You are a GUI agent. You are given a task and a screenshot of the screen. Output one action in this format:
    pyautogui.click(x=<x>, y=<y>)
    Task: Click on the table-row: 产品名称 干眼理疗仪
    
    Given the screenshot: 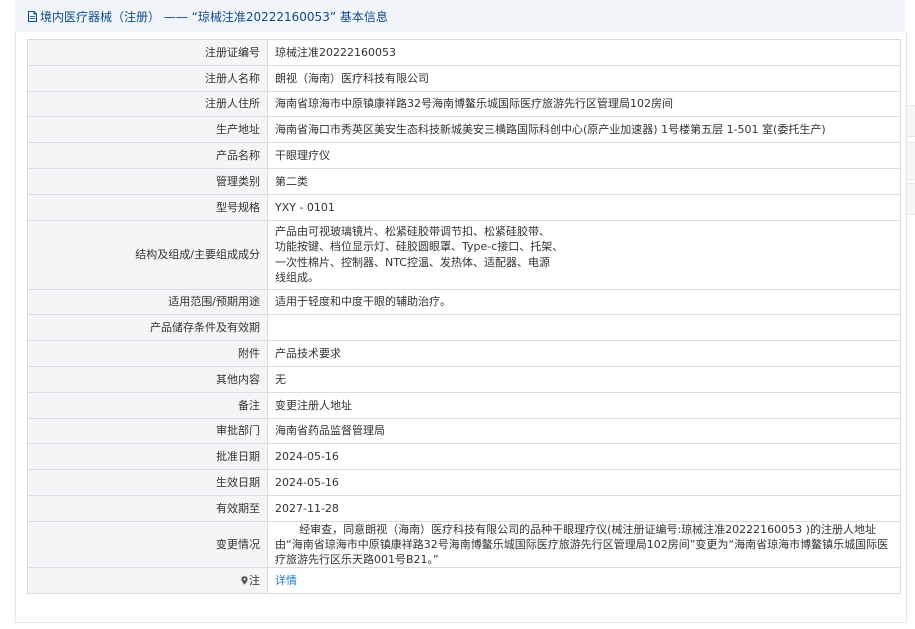 What is the action you would take?
    pyautogui.click(x=464, y=155)
    